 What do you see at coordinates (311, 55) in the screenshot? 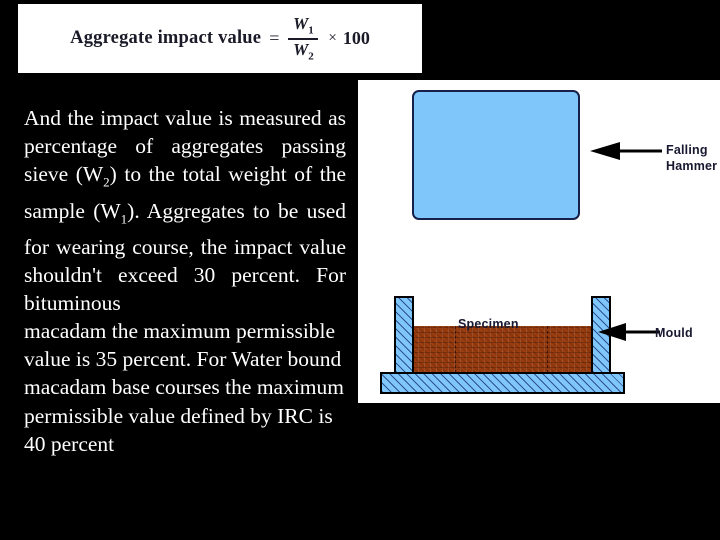
I see `formula-denominator-subscript: 2` at bounding box center [311, 55].